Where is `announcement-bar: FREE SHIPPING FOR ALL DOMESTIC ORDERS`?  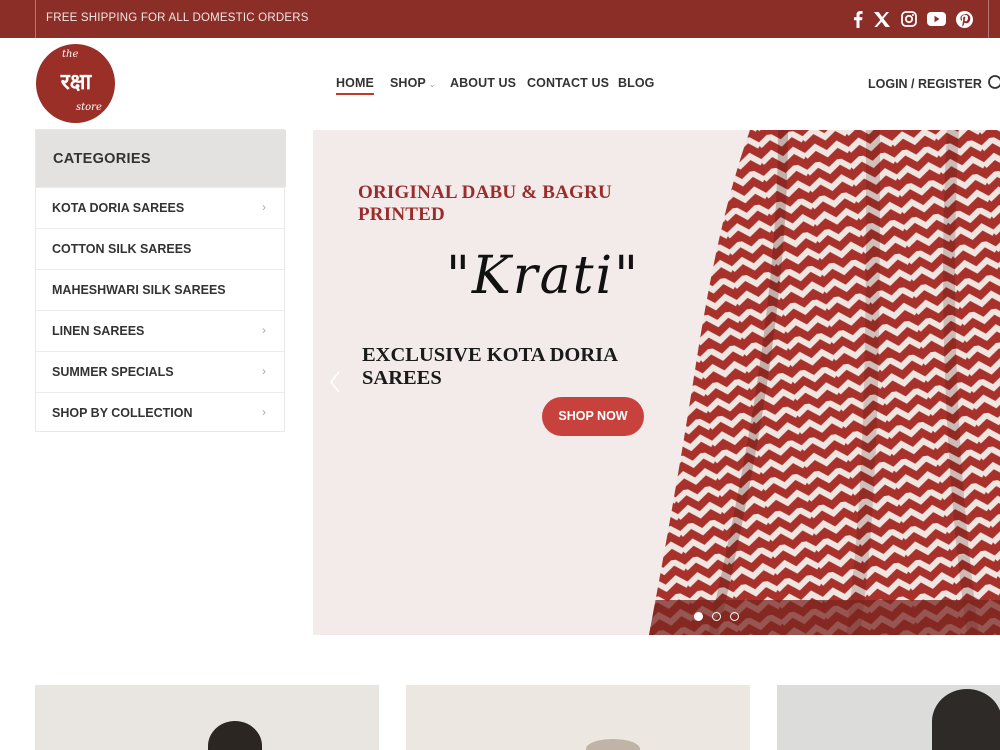
announcement-bar: FREE SHIPPING FOR ALL DOMESTIC ORDERS is located at coordinates (500, 19).